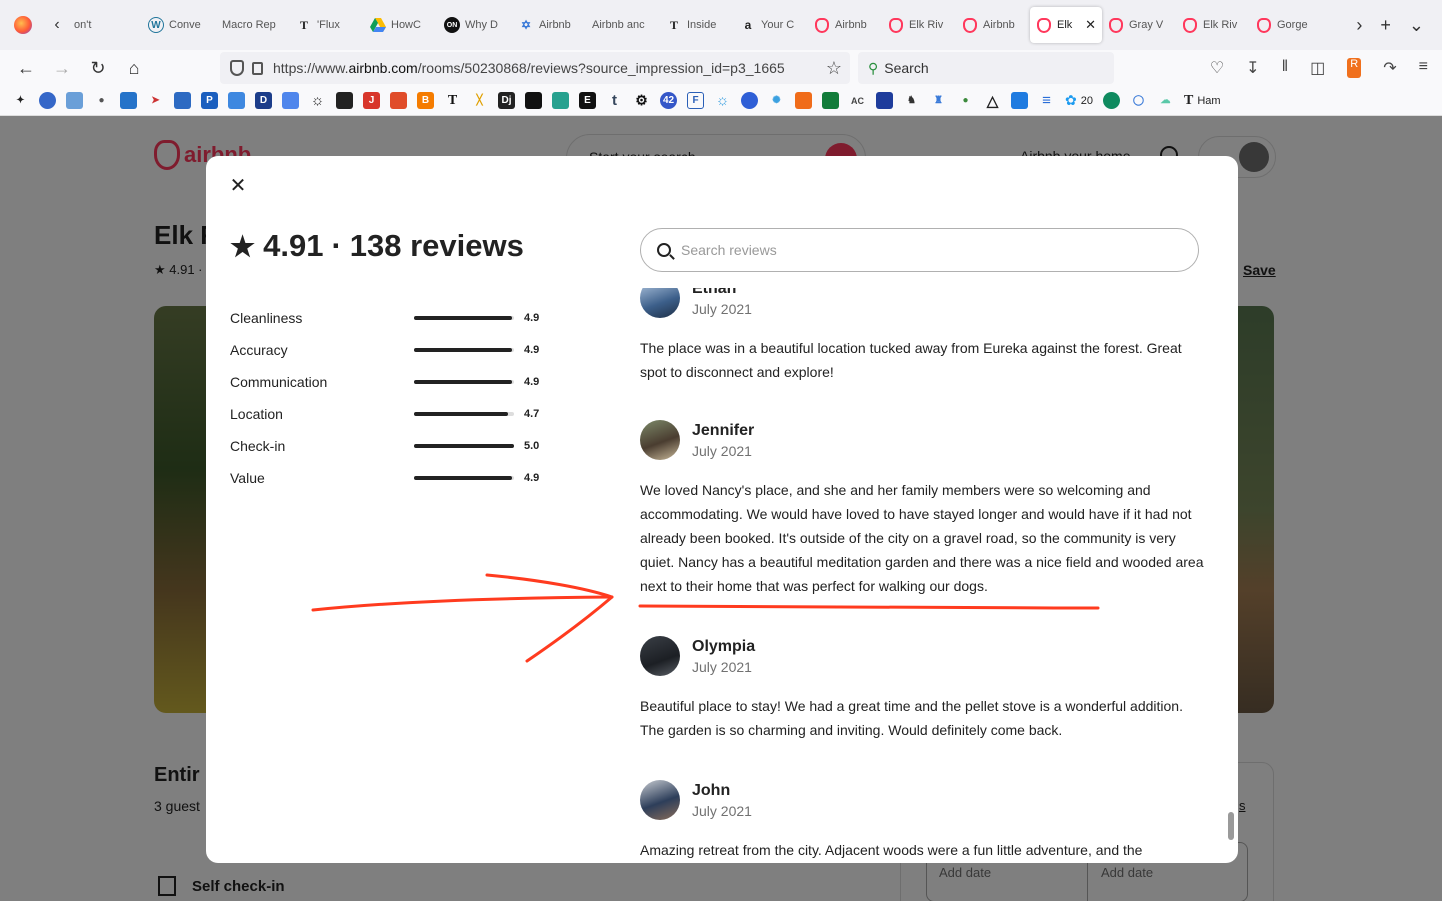 The image size is (1442, 901). I want to click on search-reviews-input, so click(921, 250).